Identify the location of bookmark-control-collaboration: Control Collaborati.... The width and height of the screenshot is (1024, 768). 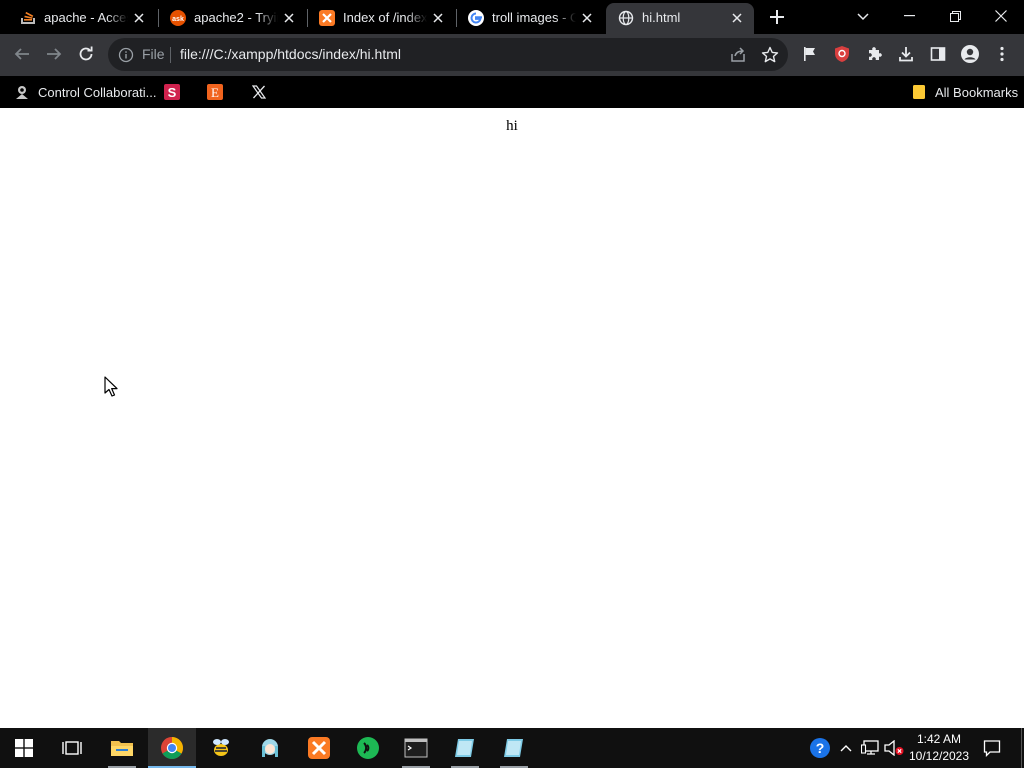
(85, 92).